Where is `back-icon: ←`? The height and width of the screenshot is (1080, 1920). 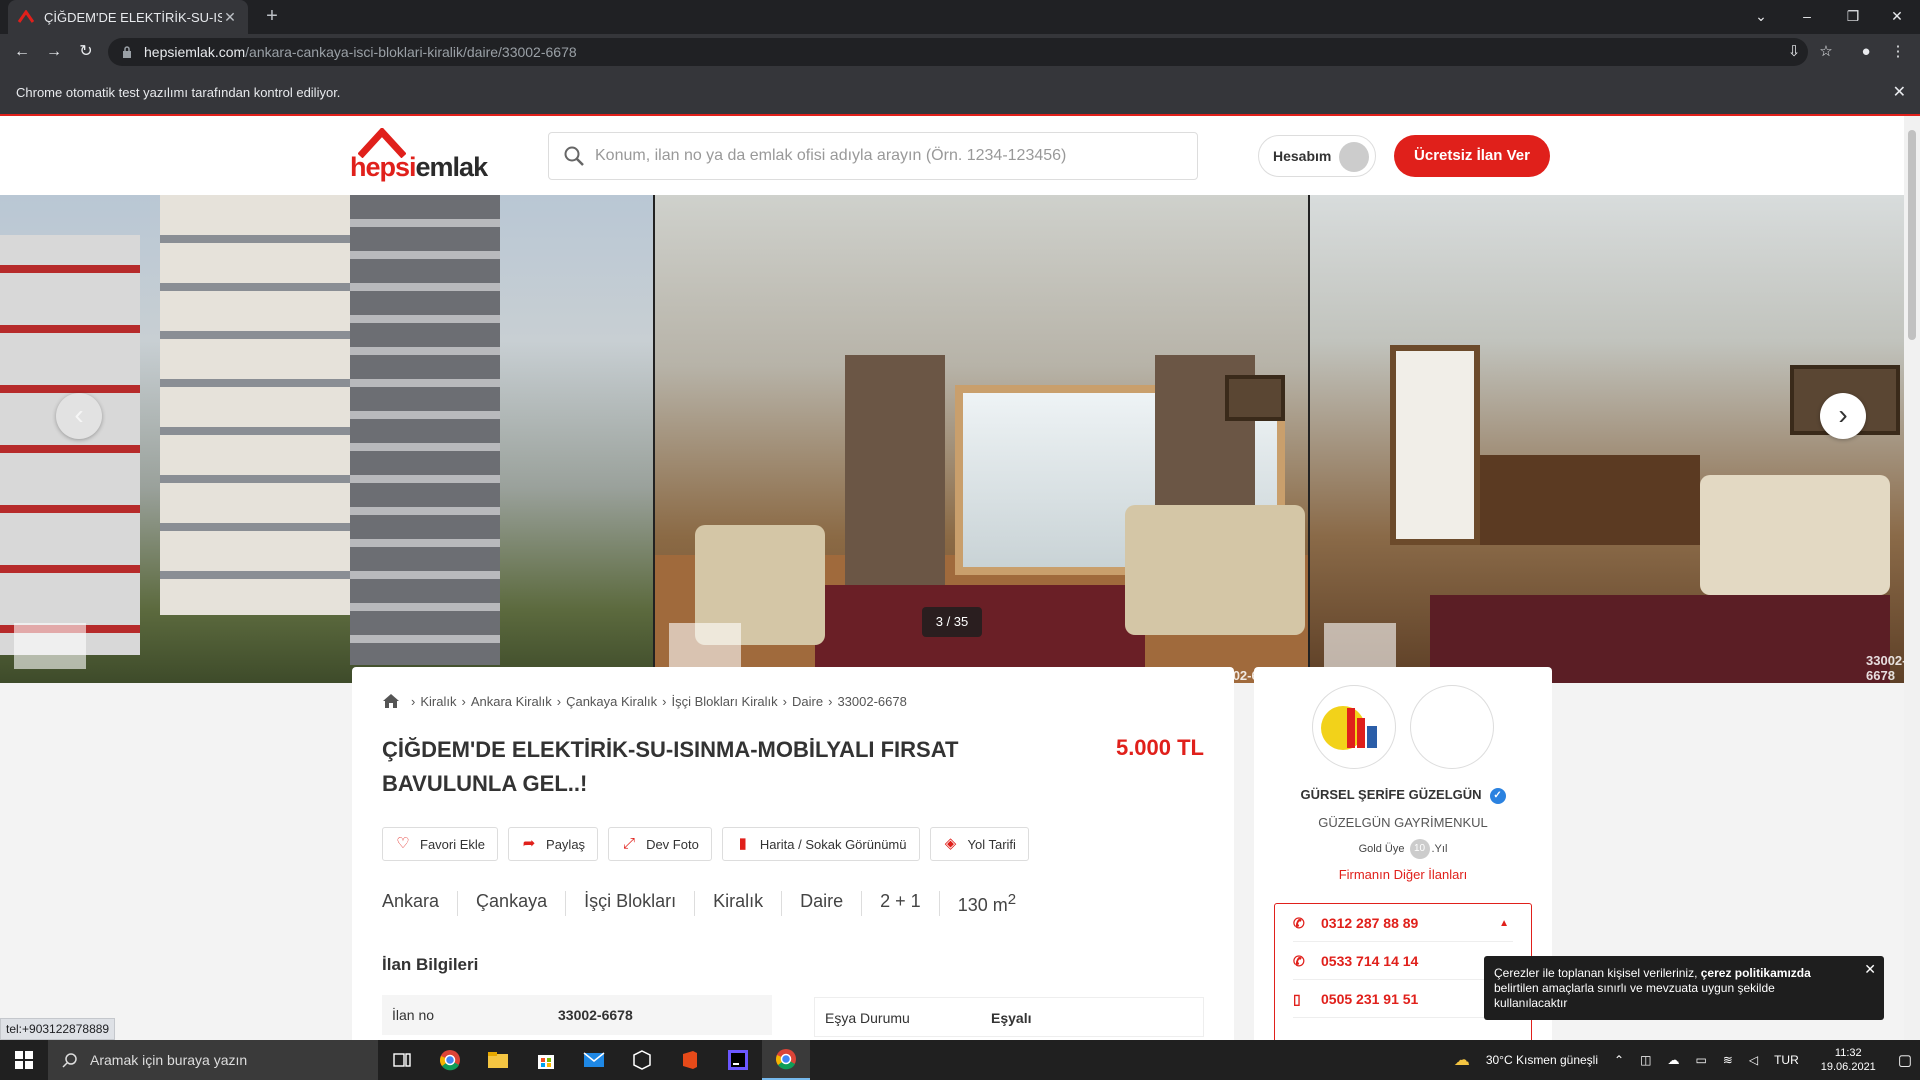
back-icon: ← is located at coordinates (22, 52).